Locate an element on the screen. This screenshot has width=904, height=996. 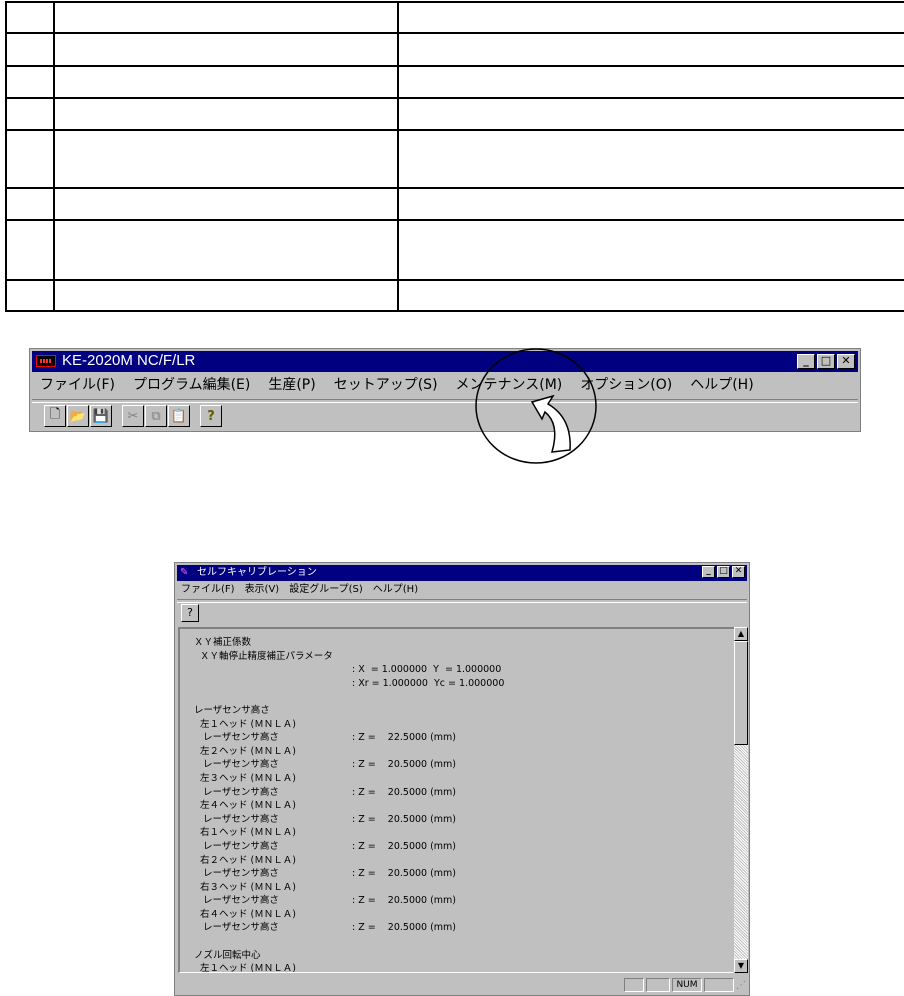
list-item: : X = 1.000000 Y = 1.000000 is located at coordinates (347, 670).